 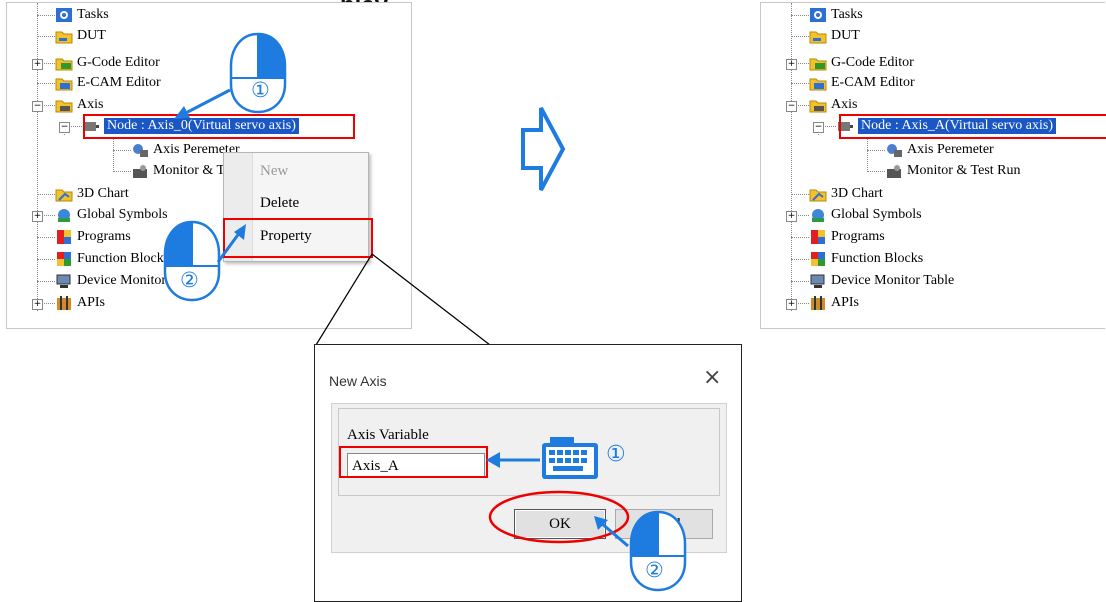 What do you see at coordinates (570, 458) in the screenshot?
I see `keyboard-icon` at bounding box center [570, 458].